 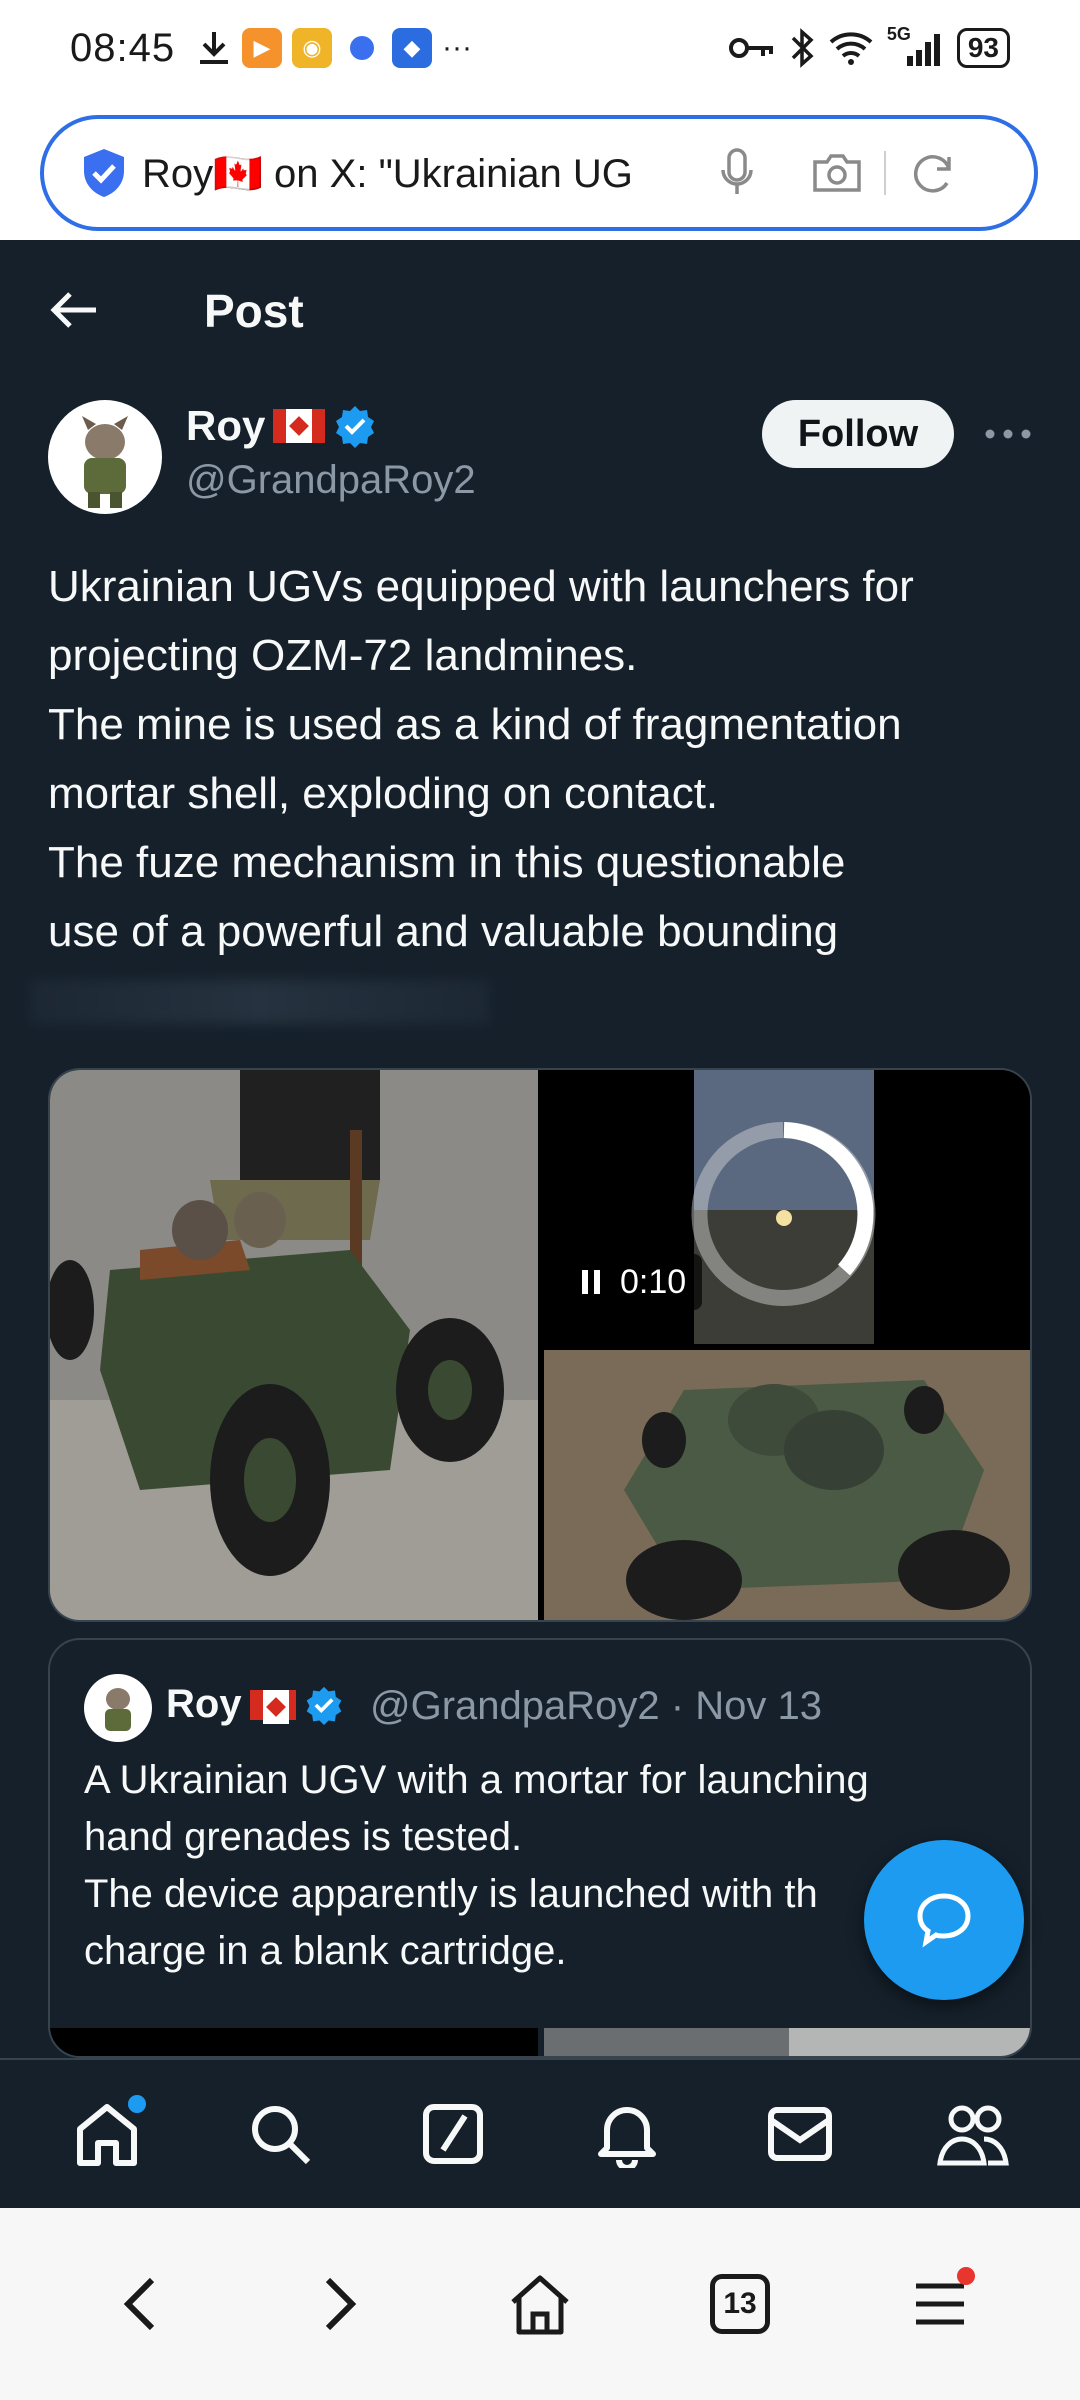 What do you see at coordinates (136, 2104) in the screenshot?
I see `notification-dot` at bounding box center [136, 2104].